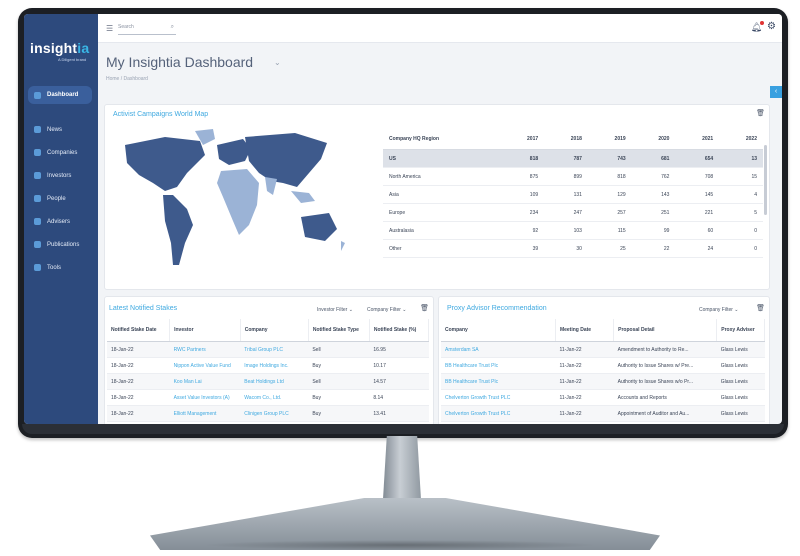 This screenshot has width=800, height=556. I want to click on proxy-company-filter-dropdown: Company Filter ⌄, so click(719, 310).